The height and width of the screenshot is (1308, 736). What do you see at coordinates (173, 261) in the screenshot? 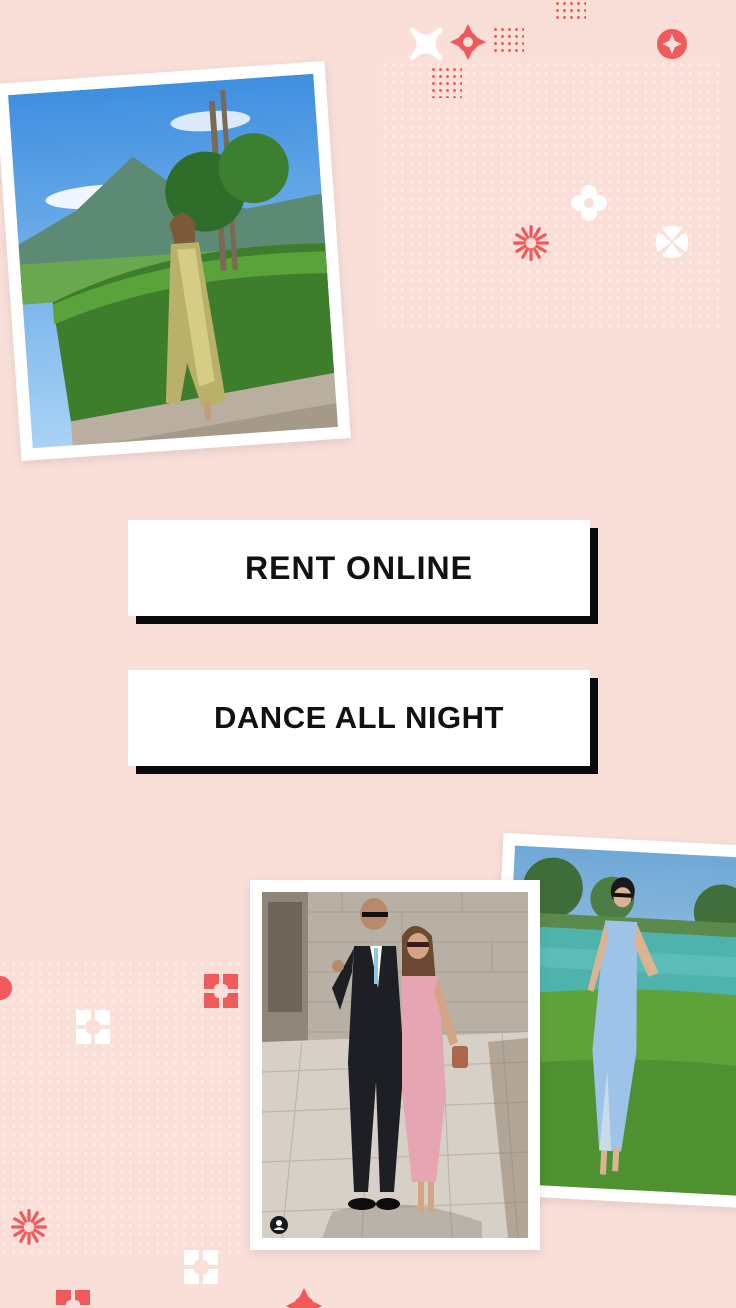
I see `photo-gold-gown-image` at bounding box center [173, 261].